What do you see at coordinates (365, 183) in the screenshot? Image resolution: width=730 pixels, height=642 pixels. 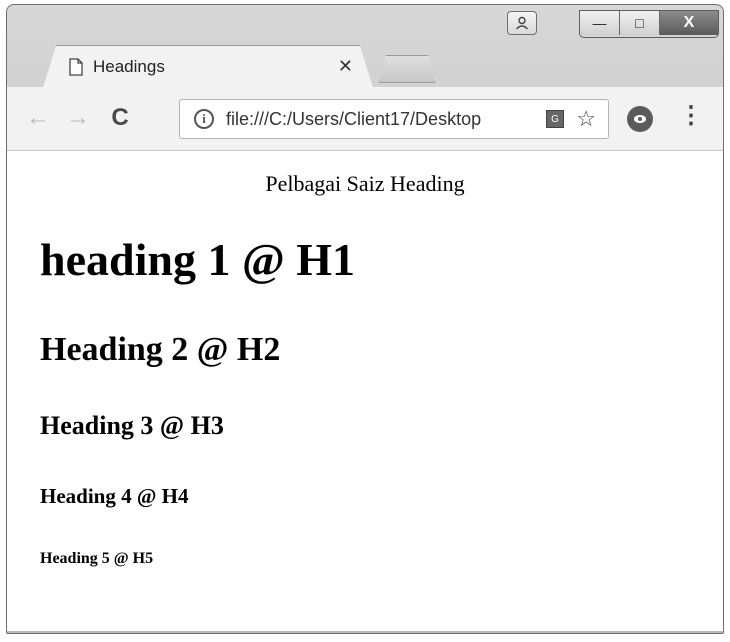 I see `page-caption: Pelbagai Saiz Heading` at bounding box center [365, 183].